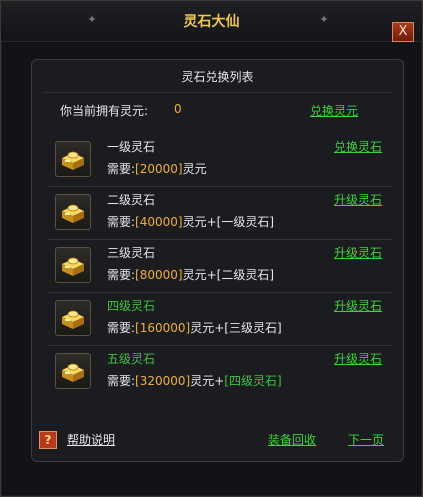 The width and height of the screenshot is (423, 497). Describe the element at coordinates (159, 275) in the screenshot. I see `req-amount: [80000]` at that location.